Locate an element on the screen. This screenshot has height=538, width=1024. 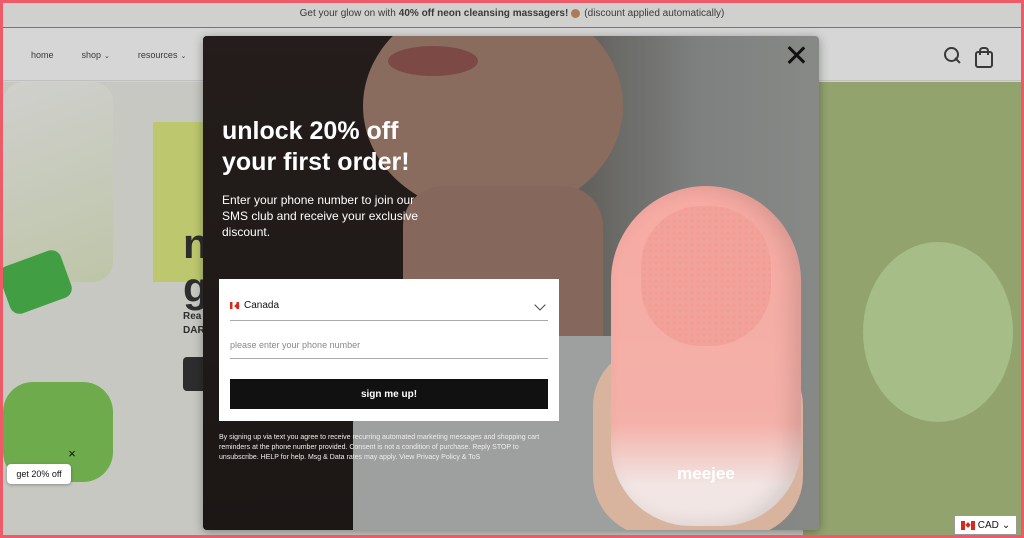
currency-selector: CAD ⌄ is located at coordinates (985, 525).